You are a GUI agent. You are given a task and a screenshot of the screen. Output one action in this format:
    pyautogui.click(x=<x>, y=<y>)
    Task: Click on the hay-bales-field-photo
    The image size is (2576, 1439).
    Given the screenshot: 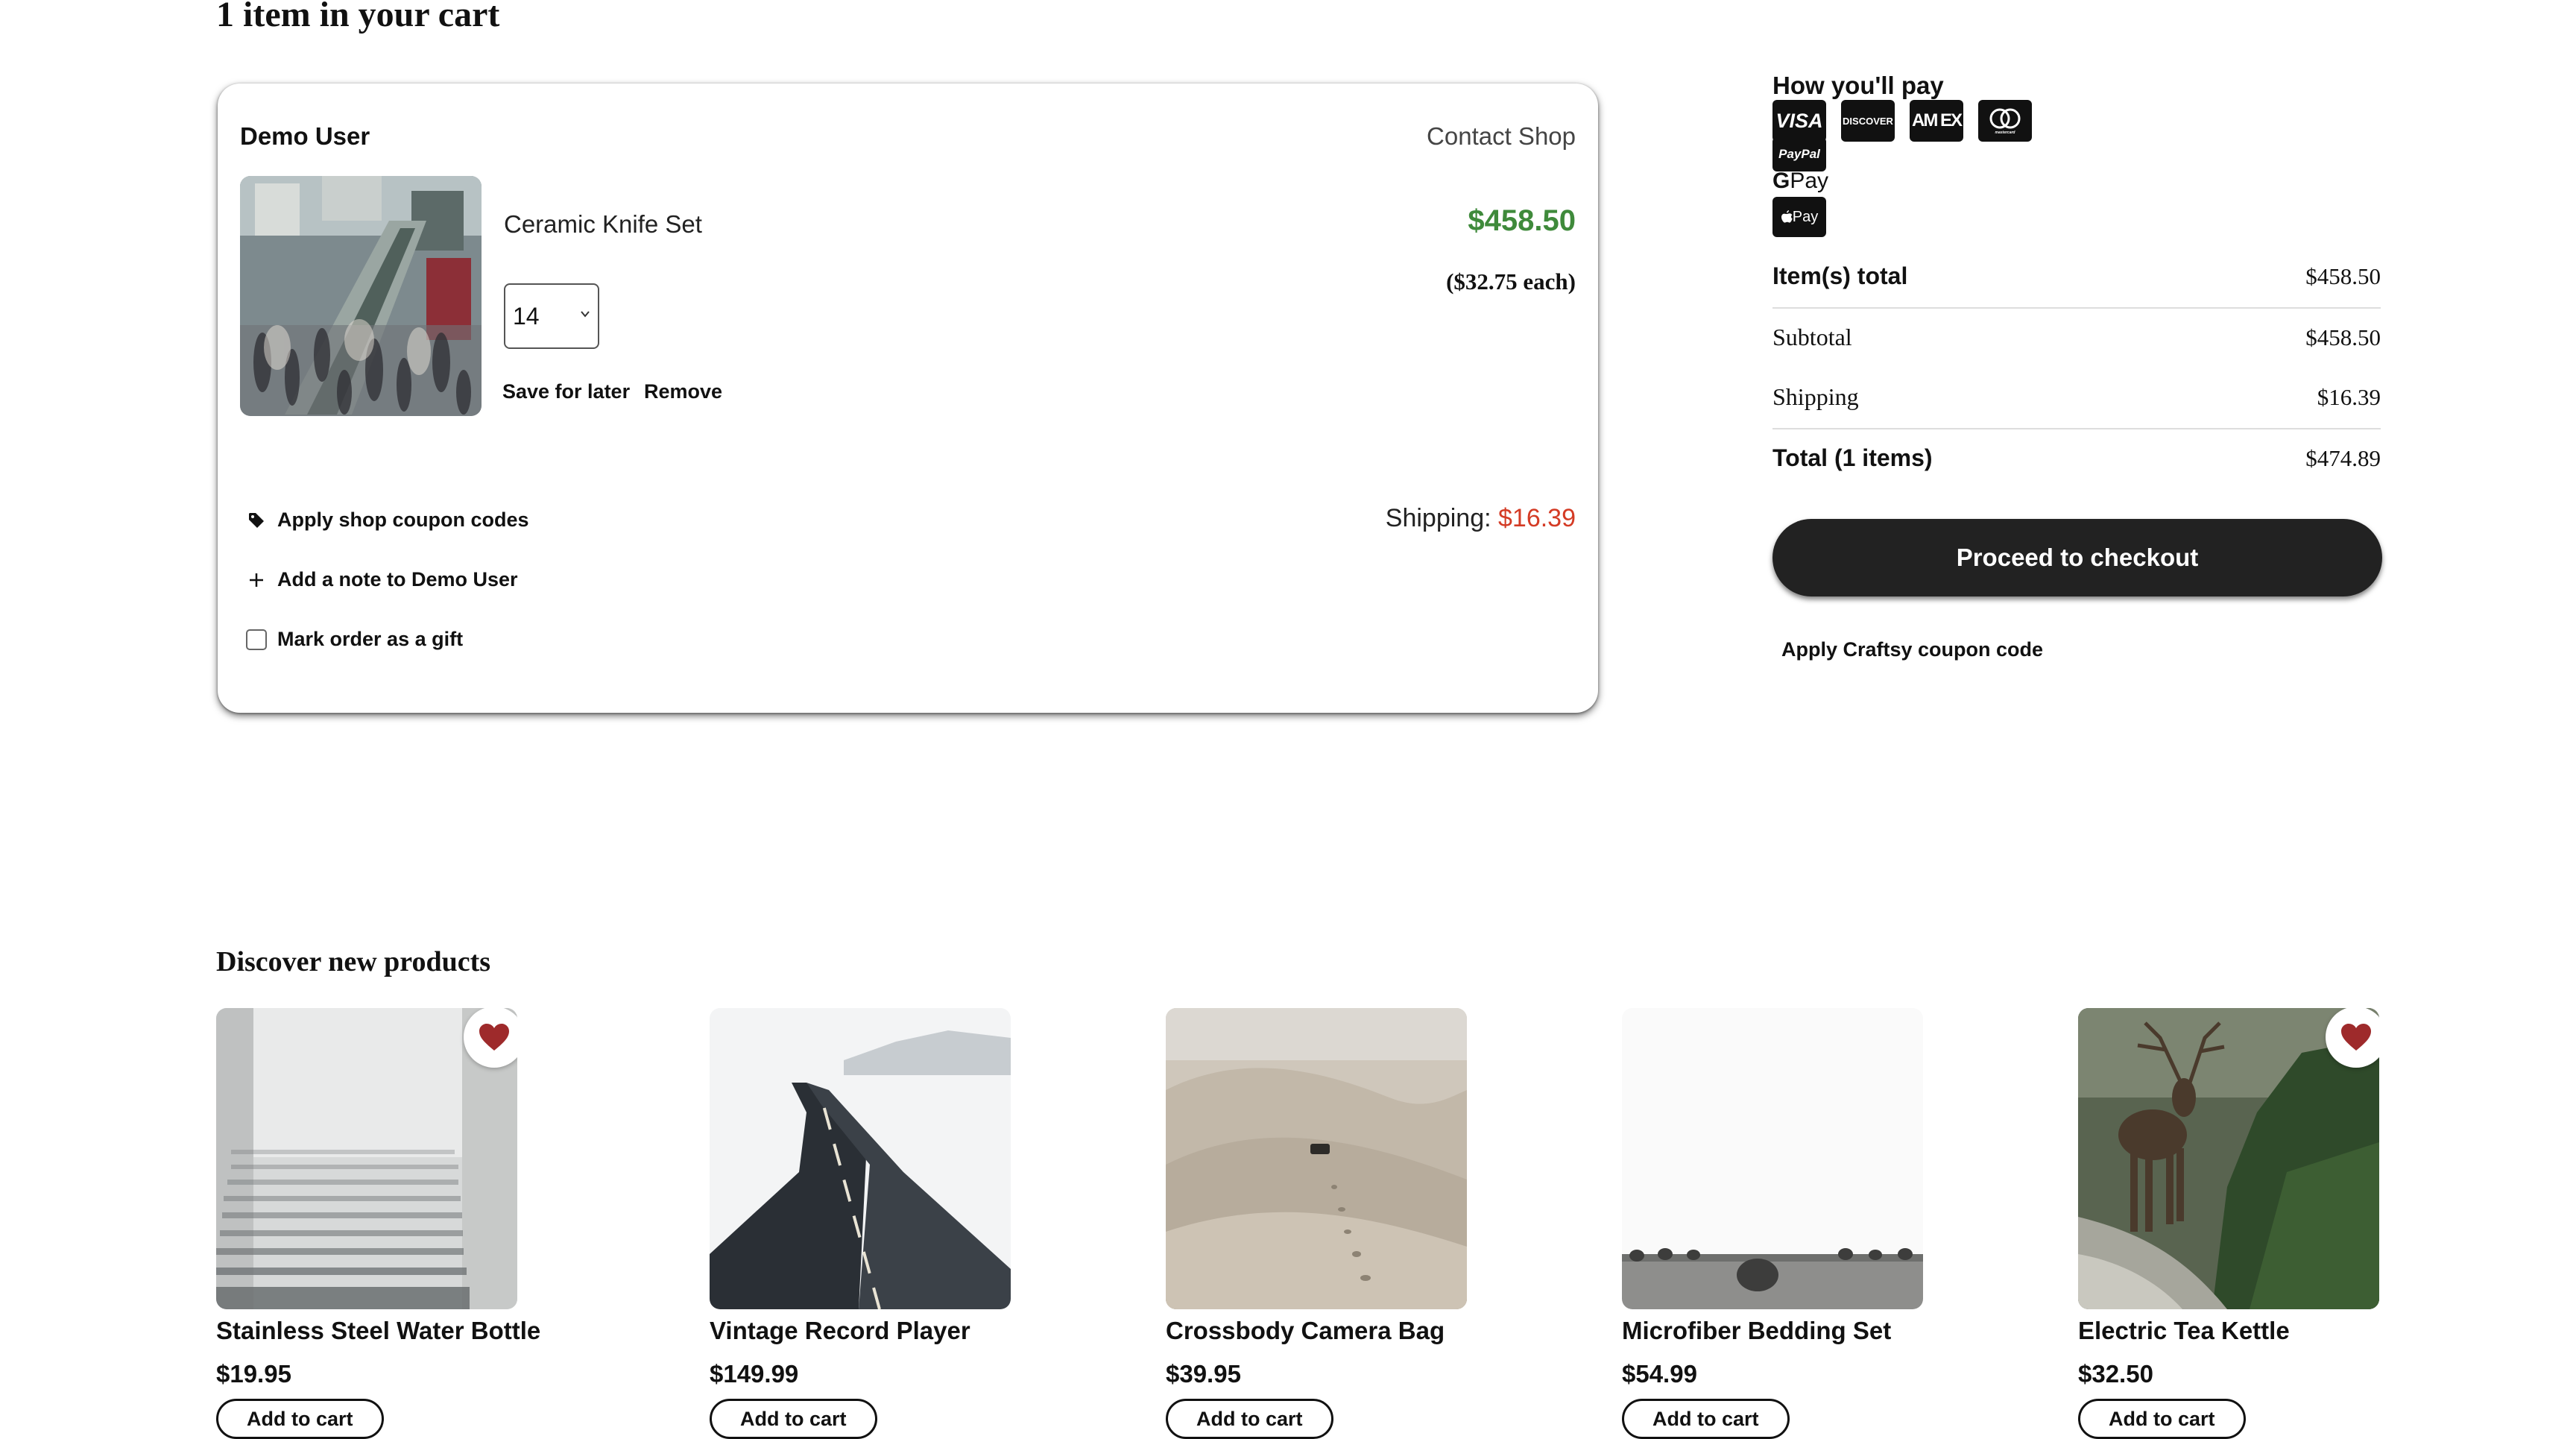 What is the action you would take?
    pyautogui.click(x=1773, y=1158)
    